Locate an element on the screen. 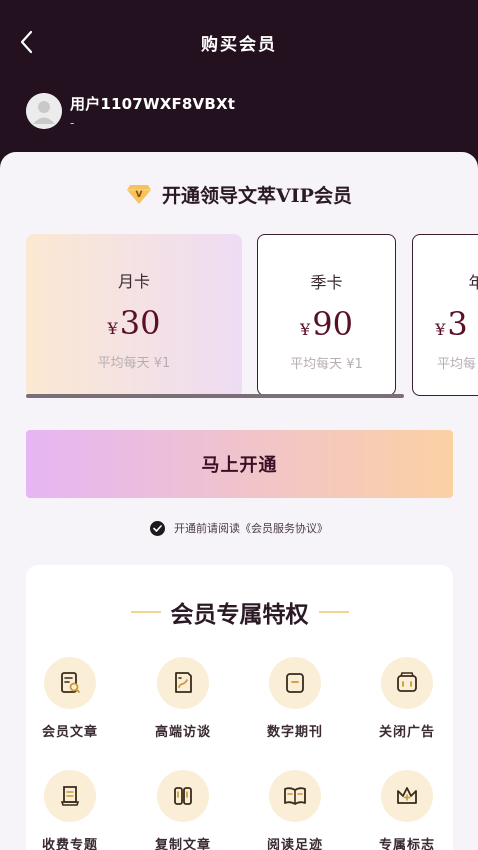  plan-price: ¥3 is located at coordinates (451, 324).